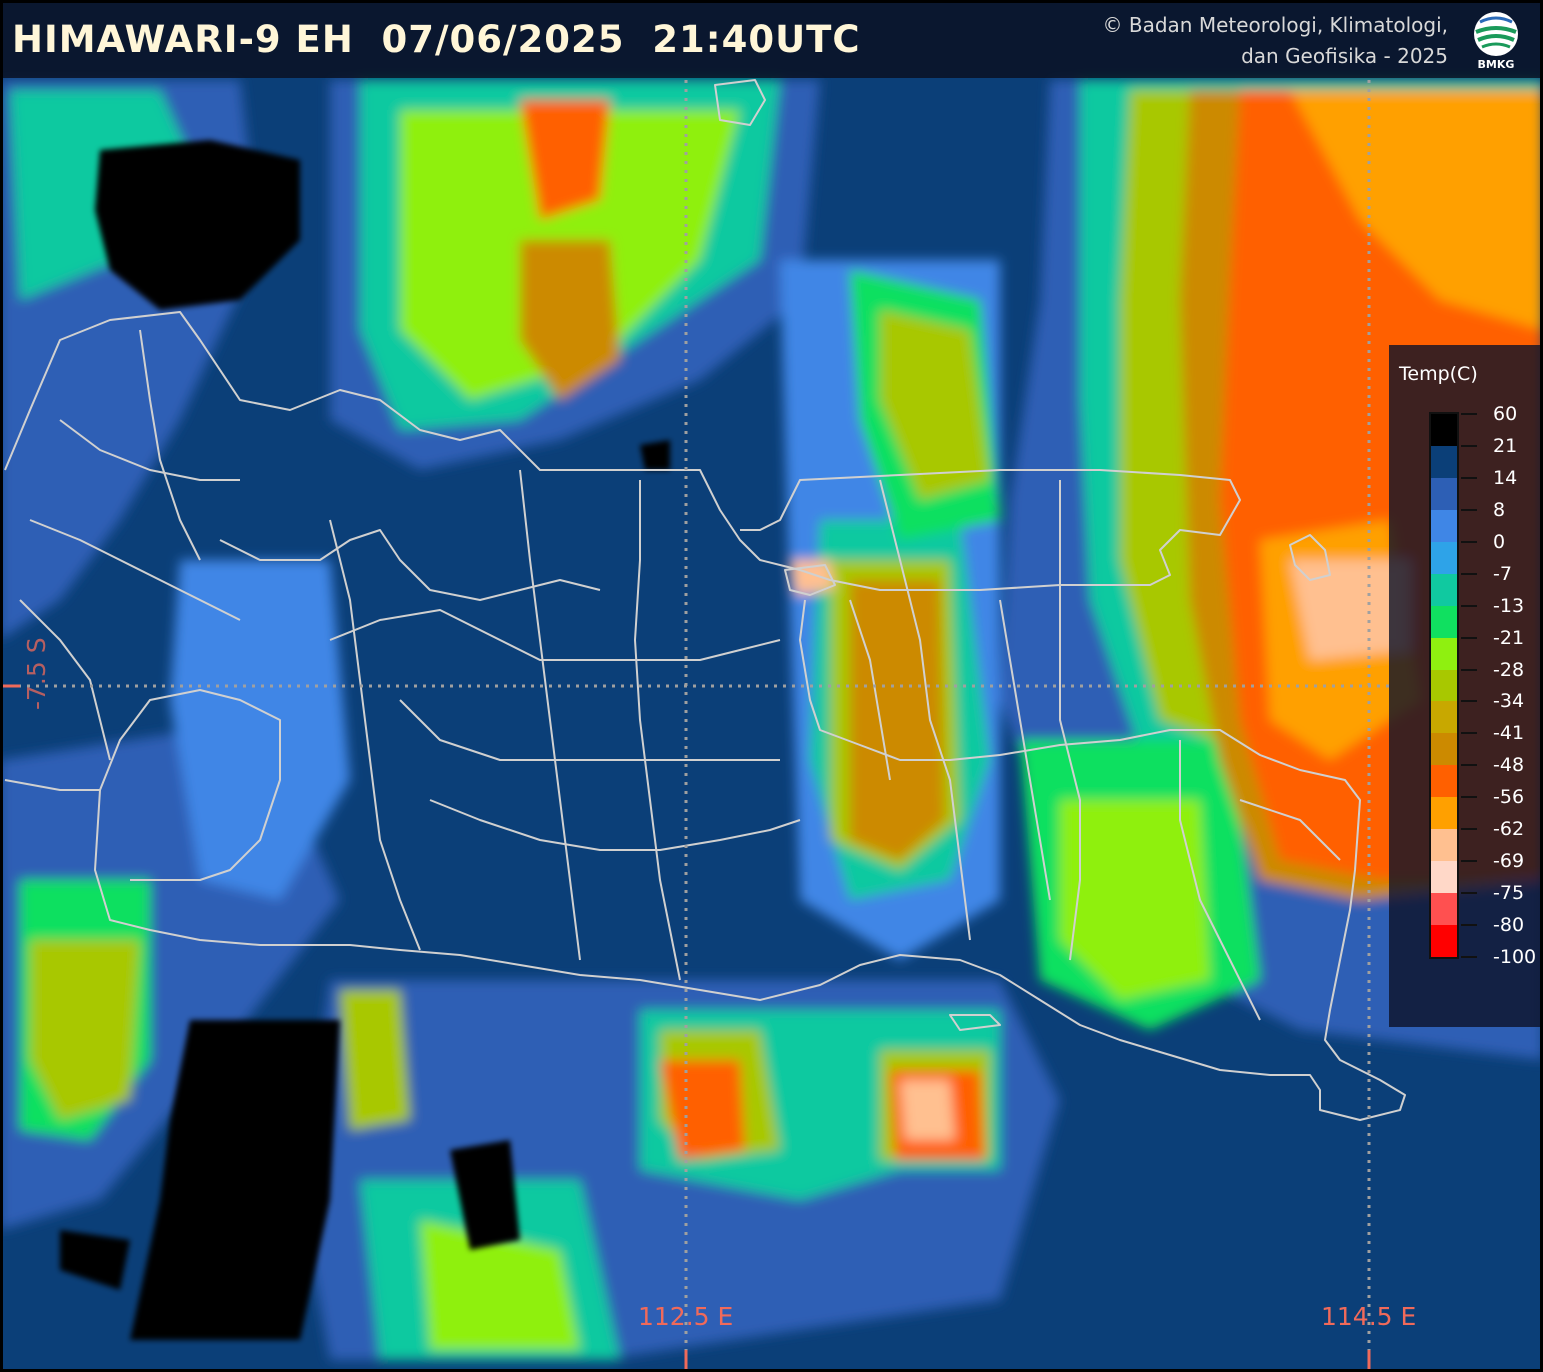  What do you see at coordinates (1505, 477) in the screenshot?
I see `legend-tick-label: 14` at bounding box center [1505, 477].